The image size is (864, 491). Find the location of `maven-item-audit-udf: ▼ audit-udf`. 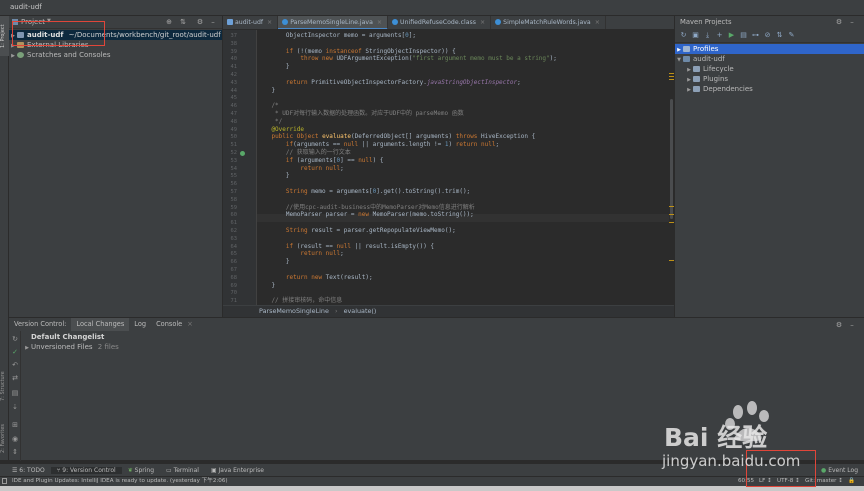

maven-item-audit-udf: ▼ audit-udf is located at coordinates (769, 59).